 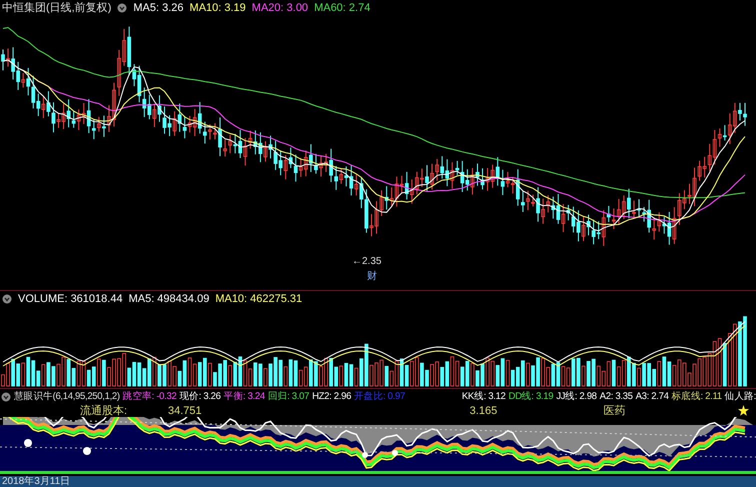 I want to click on indicator-value: KK线: 3.12, so click(x=484, y=396).